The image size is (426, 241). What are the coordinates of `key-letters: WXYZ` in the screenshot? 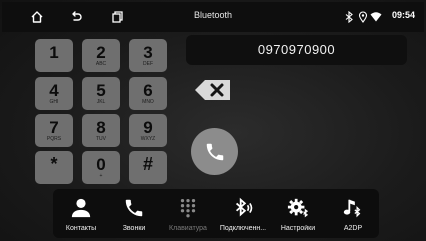 It's located at (148, 139).